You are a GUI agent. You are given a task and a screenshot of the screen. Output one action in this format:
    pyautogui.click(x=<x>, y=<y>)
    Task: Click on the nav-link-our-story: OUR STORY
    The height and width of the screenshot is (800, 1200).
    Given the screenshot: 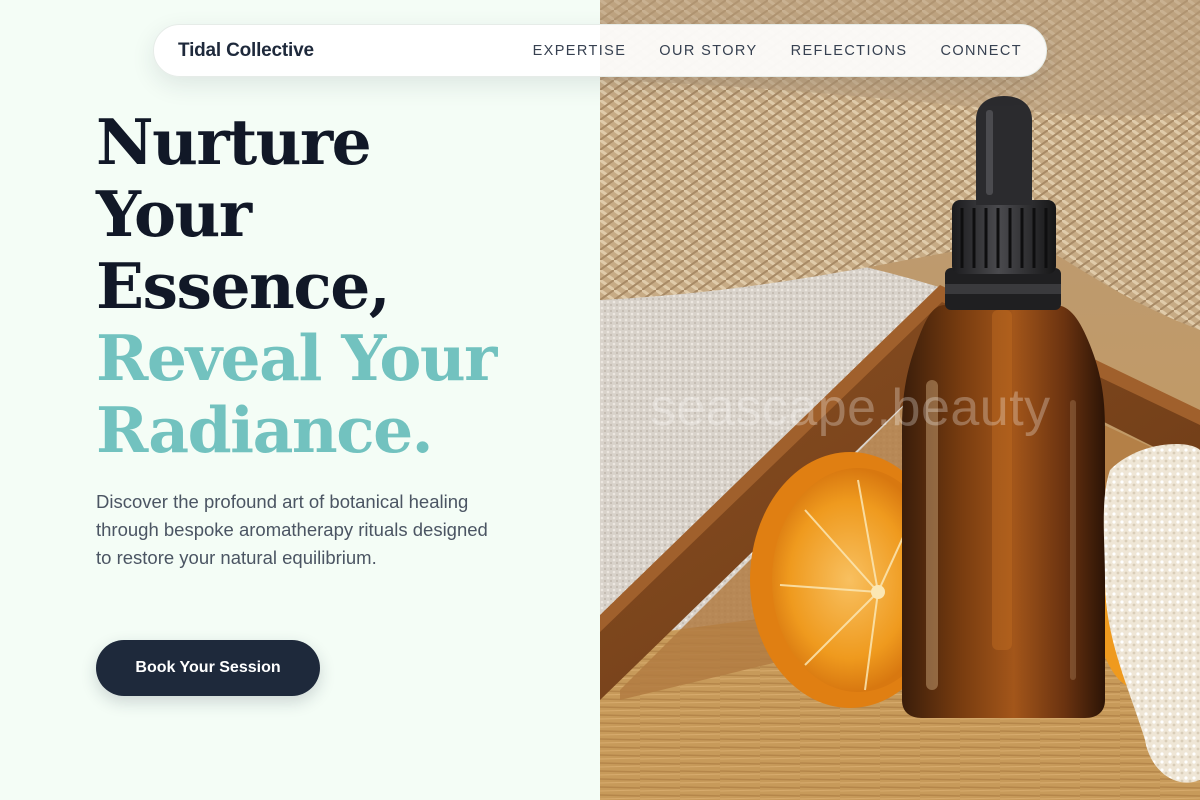 What is the action you would take?
    pyautogui.click(x=708, y=51)
    